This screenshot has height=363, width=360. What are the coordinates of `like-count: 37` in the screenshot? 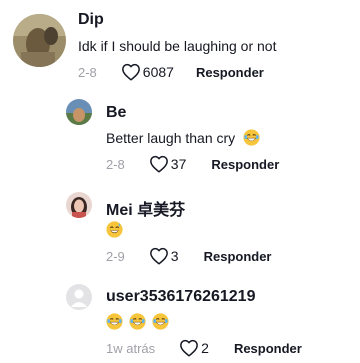 It's located at (178, 164).